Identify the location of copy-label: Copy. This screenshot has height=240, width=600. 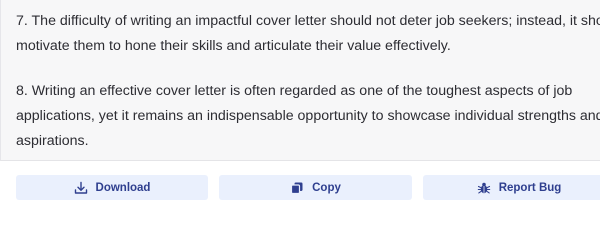
(326, 187).